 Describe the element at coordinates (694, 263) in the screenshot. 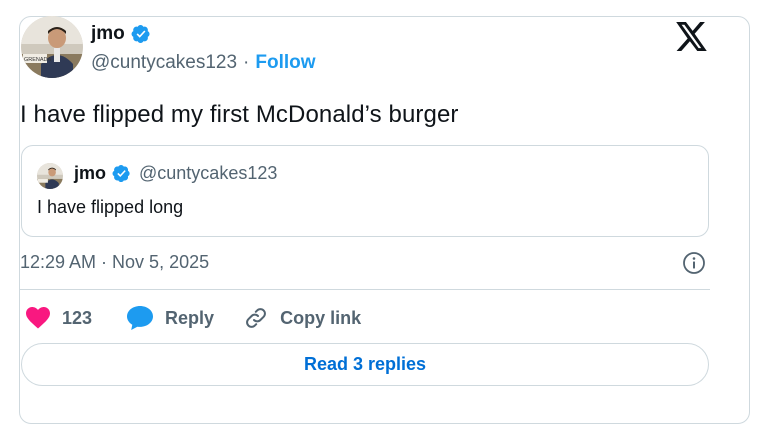

I see `info-icon` at that location.